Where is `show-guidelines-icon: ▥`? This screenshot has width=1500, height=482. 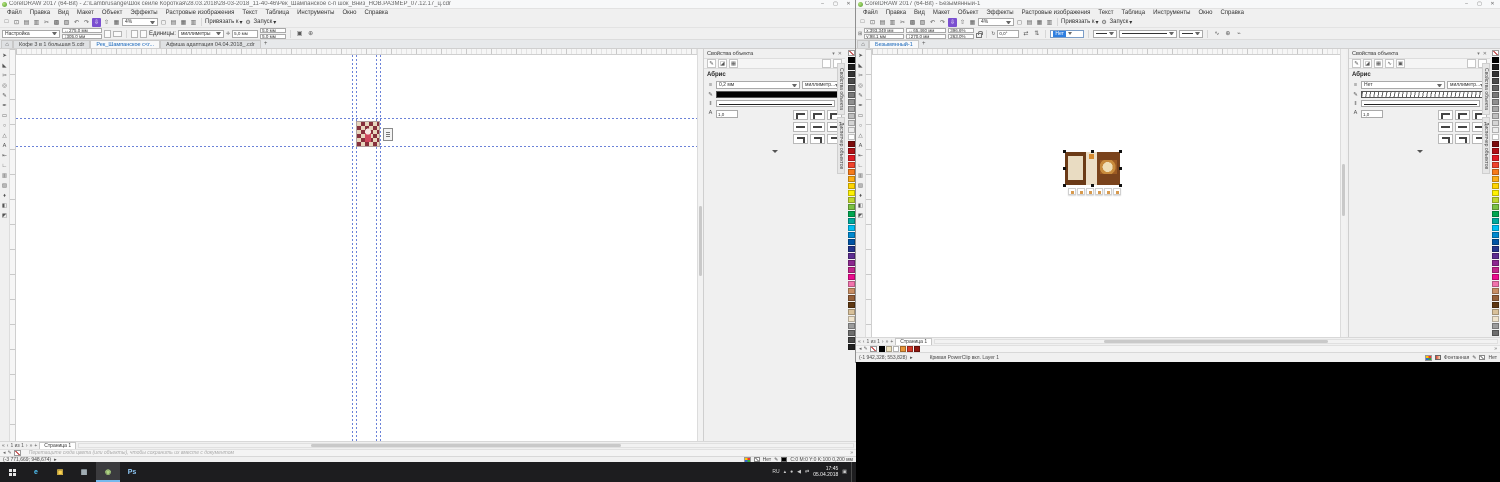
show-guidelines-icon: ▥ is located at coordinates (193, 22).